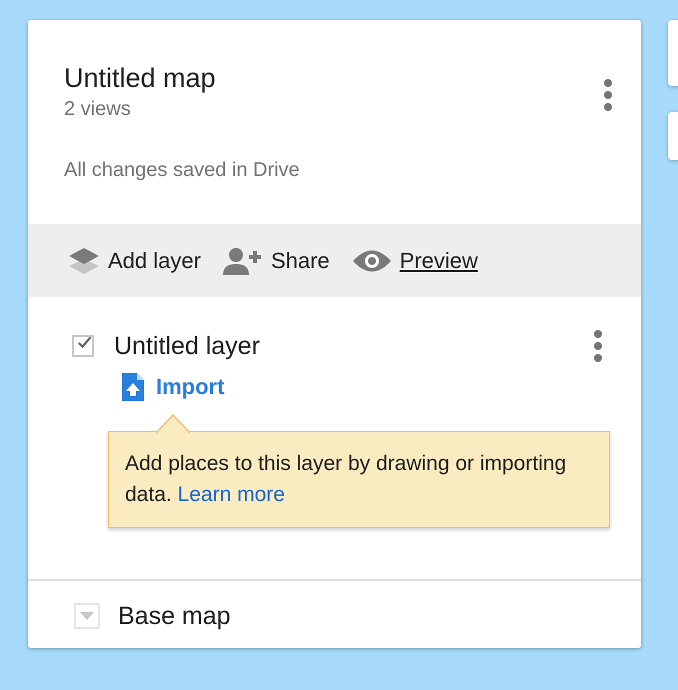 This screenshot has height=690, width=678. I want to click on preview-button: Preview, so click(415, 261).